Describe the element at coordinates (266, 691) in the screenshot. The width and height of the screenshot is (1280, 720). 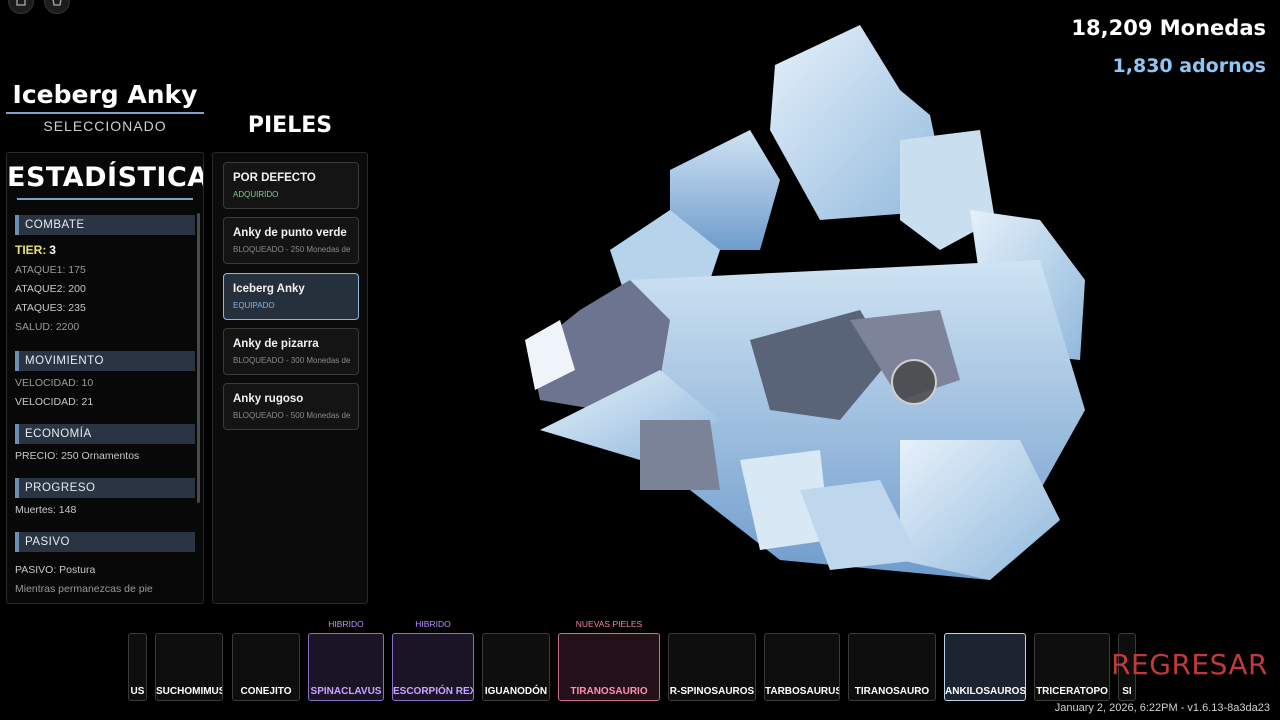
I see `dino-card-label: CONEJITO` at that location.